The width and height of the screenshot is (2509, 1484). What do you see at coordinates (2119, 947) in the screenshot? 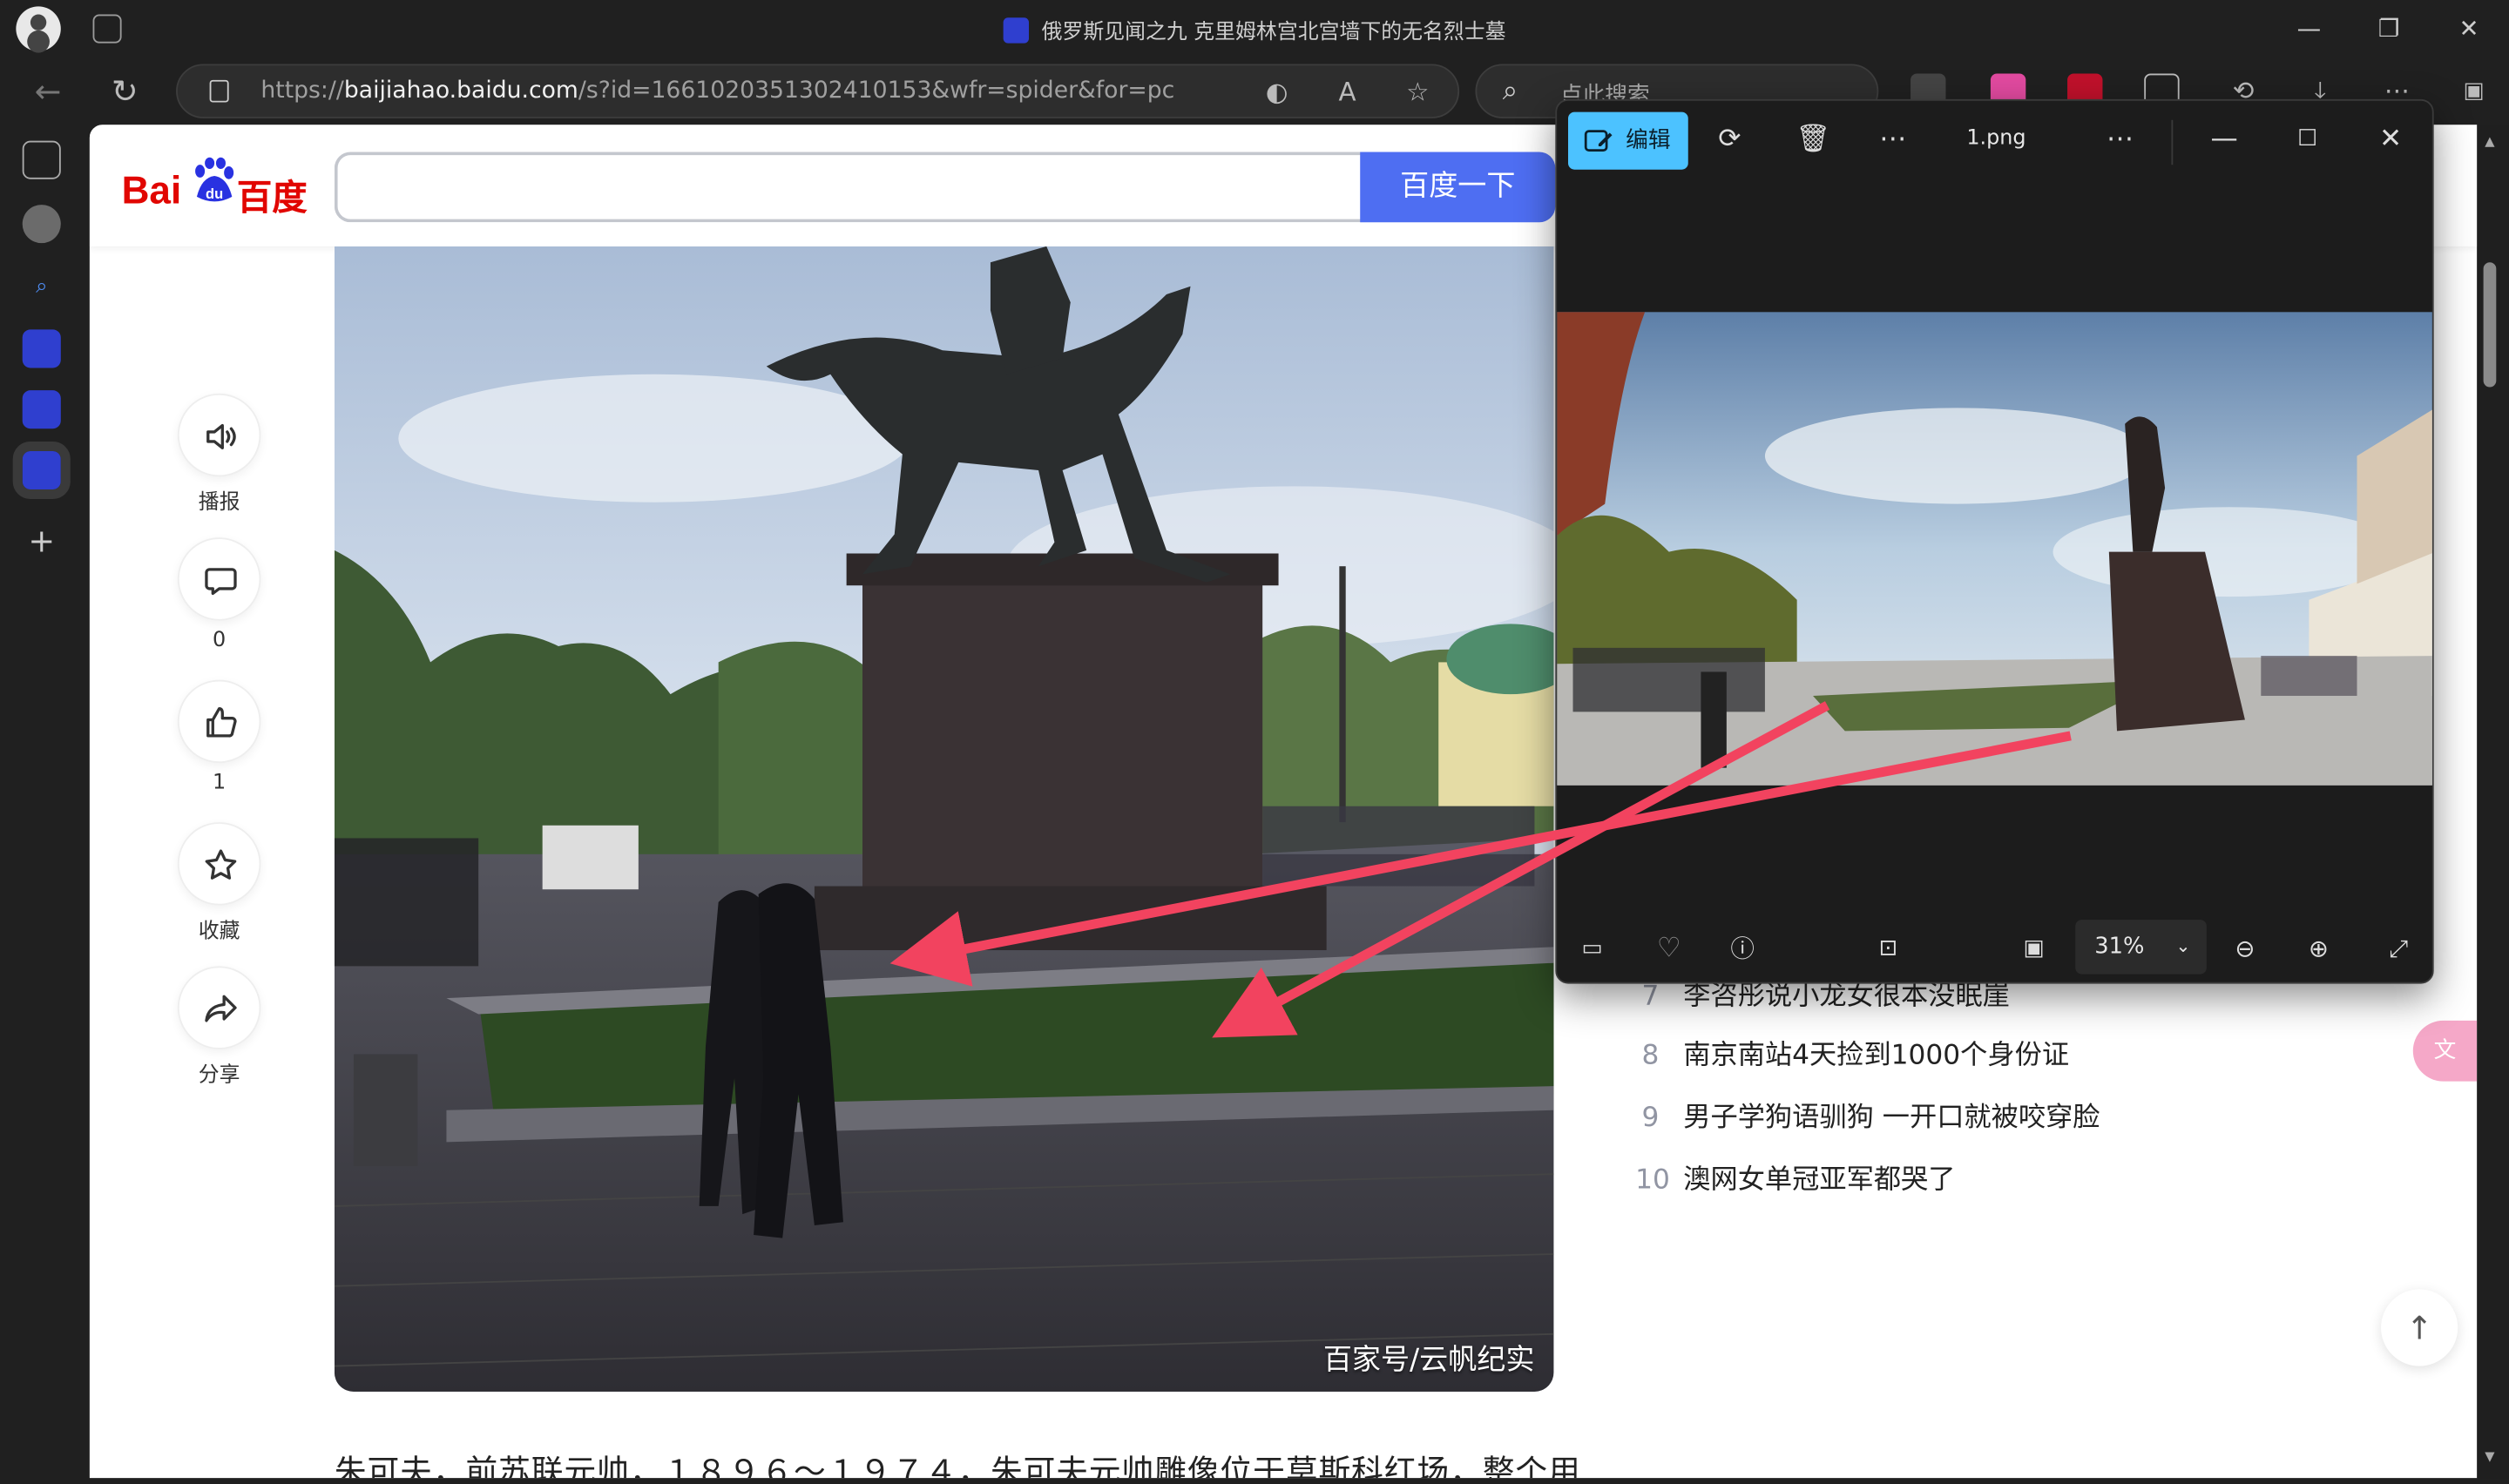
I see `zoom-value: 31%` at bounding box center [2119, 947].